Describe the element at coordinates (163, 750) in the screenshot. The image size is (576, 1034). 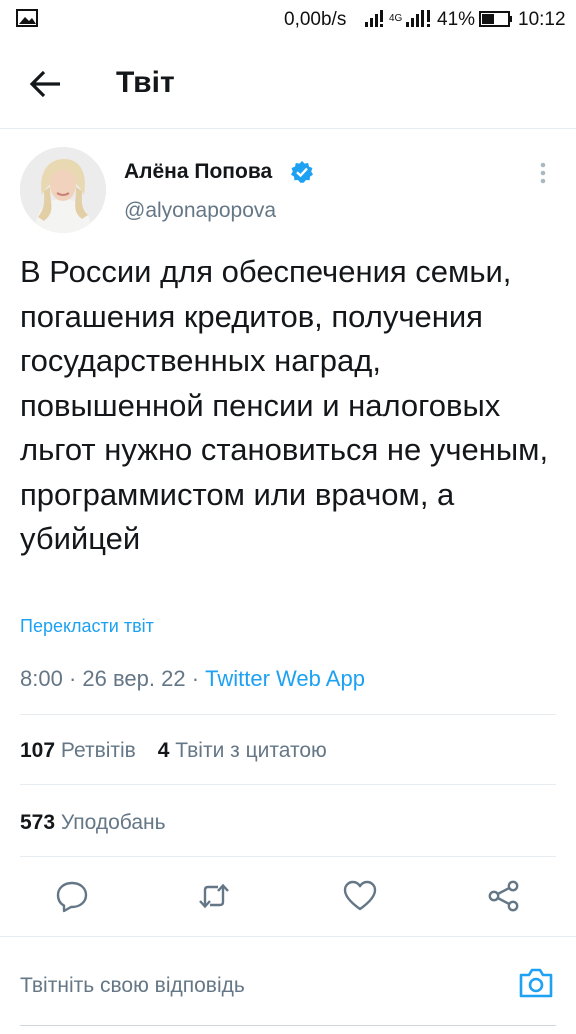
I see `quotes-count: 4` at that location.